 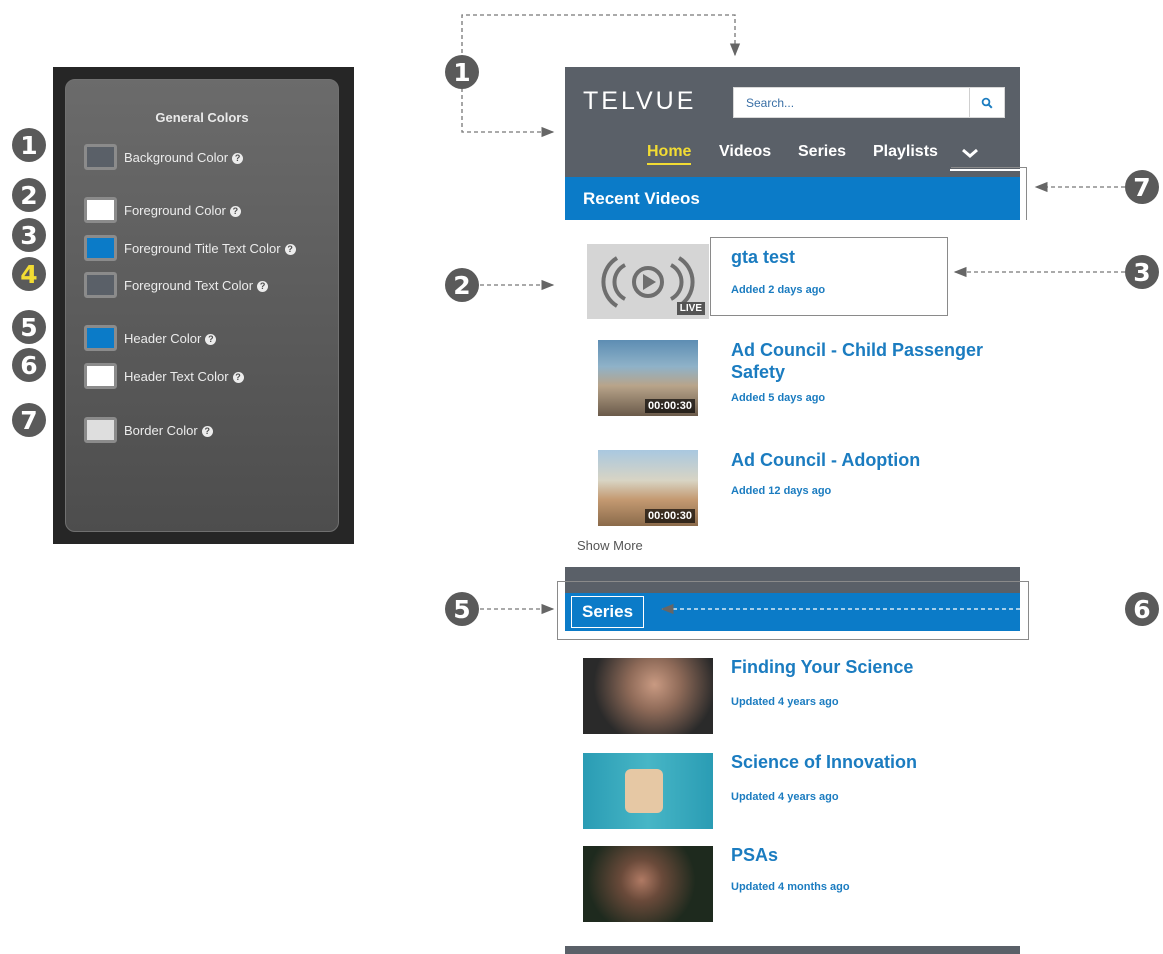 I want to click on callout-badge-6: 6, so click(x=1142, y=609).